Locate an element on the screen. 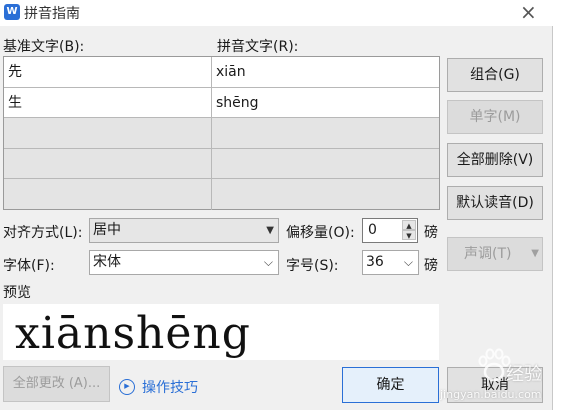  offset-unit: 磅 is located at coordinates (431, 233).